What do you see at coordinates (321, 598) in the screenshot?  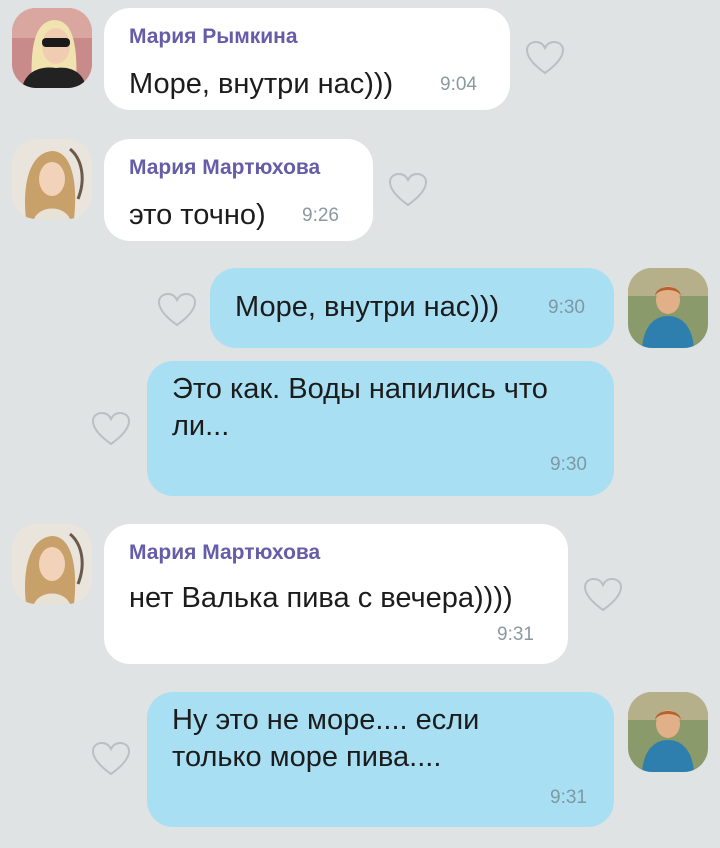 I see `message-text: нет Валька пива с вечера))))` at bounding box center [321, 598].